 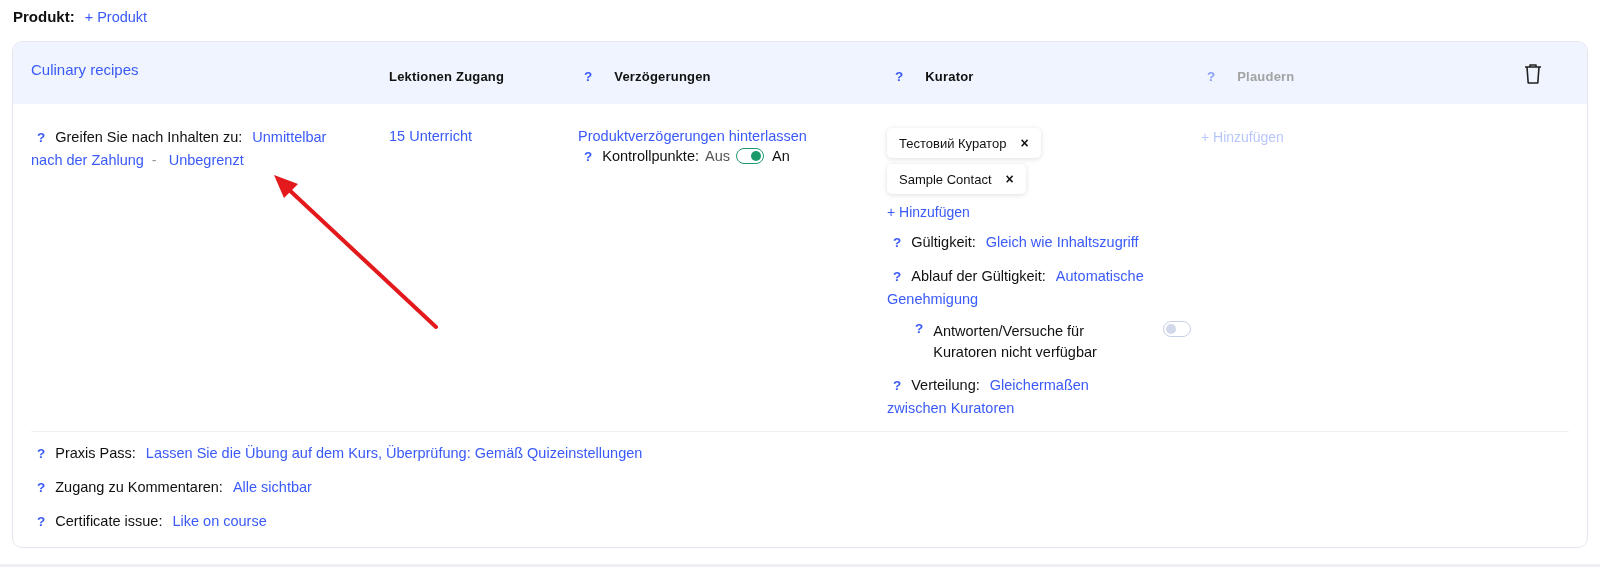 What do you see at coordinates (149, 137) in the screenshot?
I see `access-label: Greifen Sie nach Inhalten zu:` at bounding box center [149, 137].